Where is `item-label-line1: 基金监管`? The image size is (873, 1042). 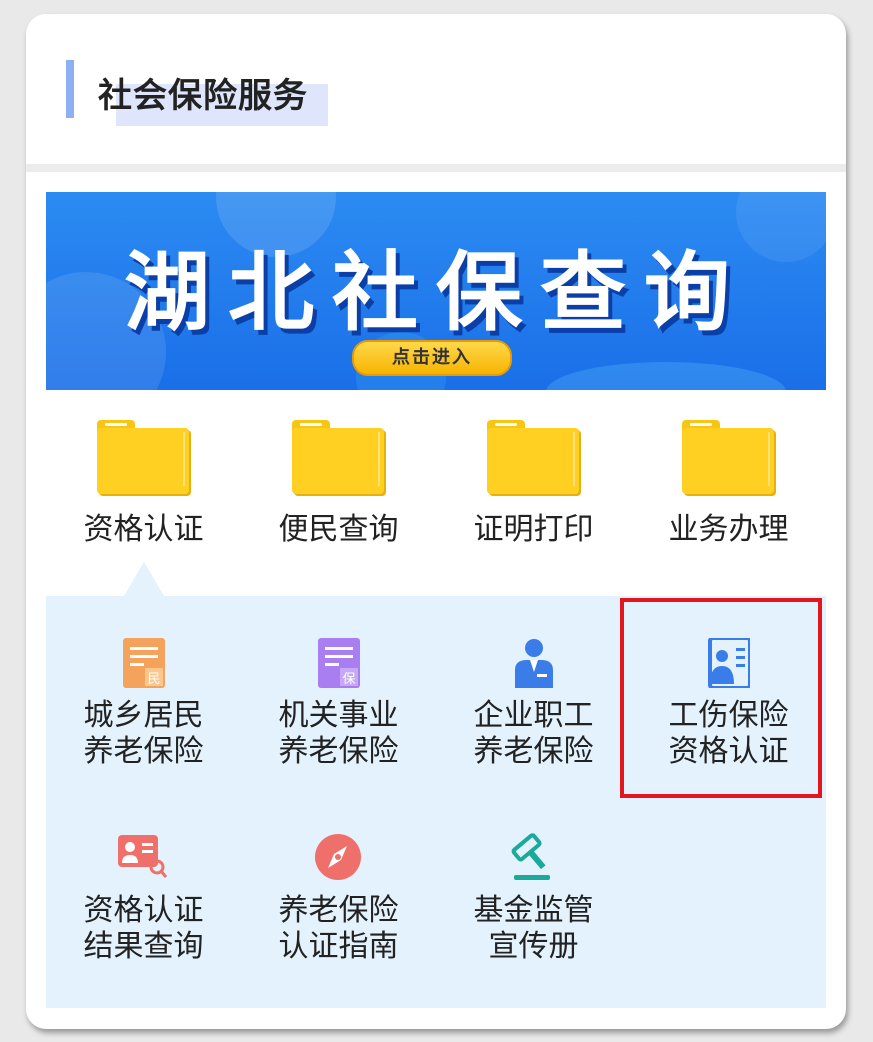 item-label-line1: 基金监管 is located at coordinates (533, 910).